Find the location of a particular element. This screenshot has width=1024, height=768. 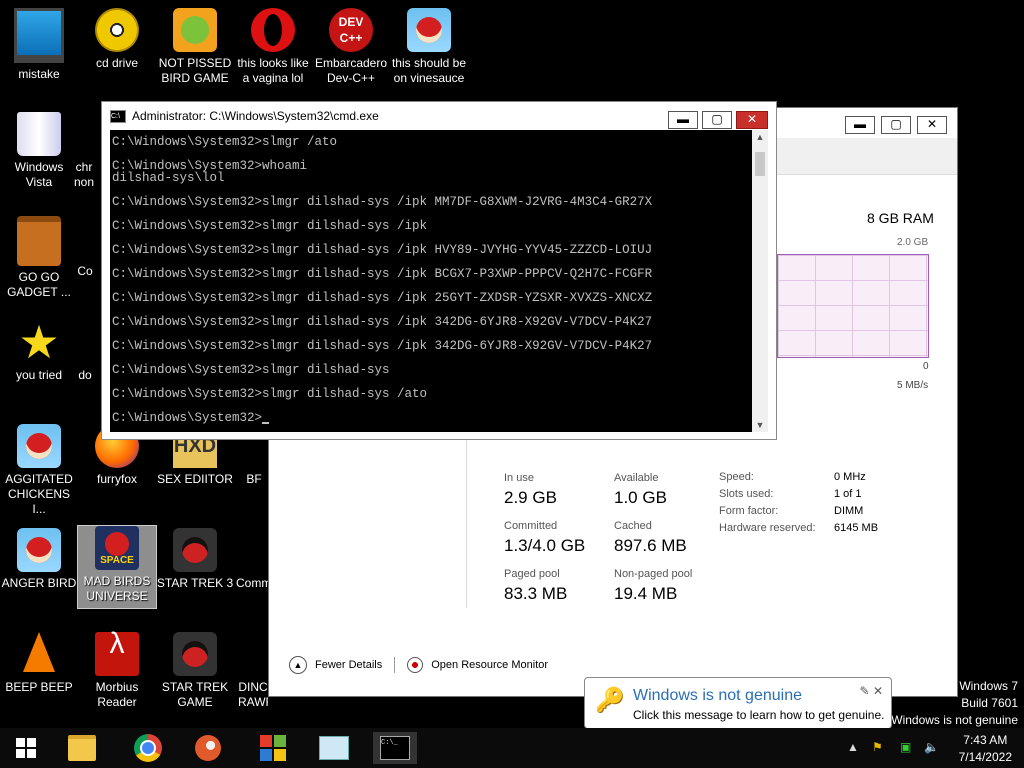

windows-color-logo-icon is located at coordinates (273, 748).